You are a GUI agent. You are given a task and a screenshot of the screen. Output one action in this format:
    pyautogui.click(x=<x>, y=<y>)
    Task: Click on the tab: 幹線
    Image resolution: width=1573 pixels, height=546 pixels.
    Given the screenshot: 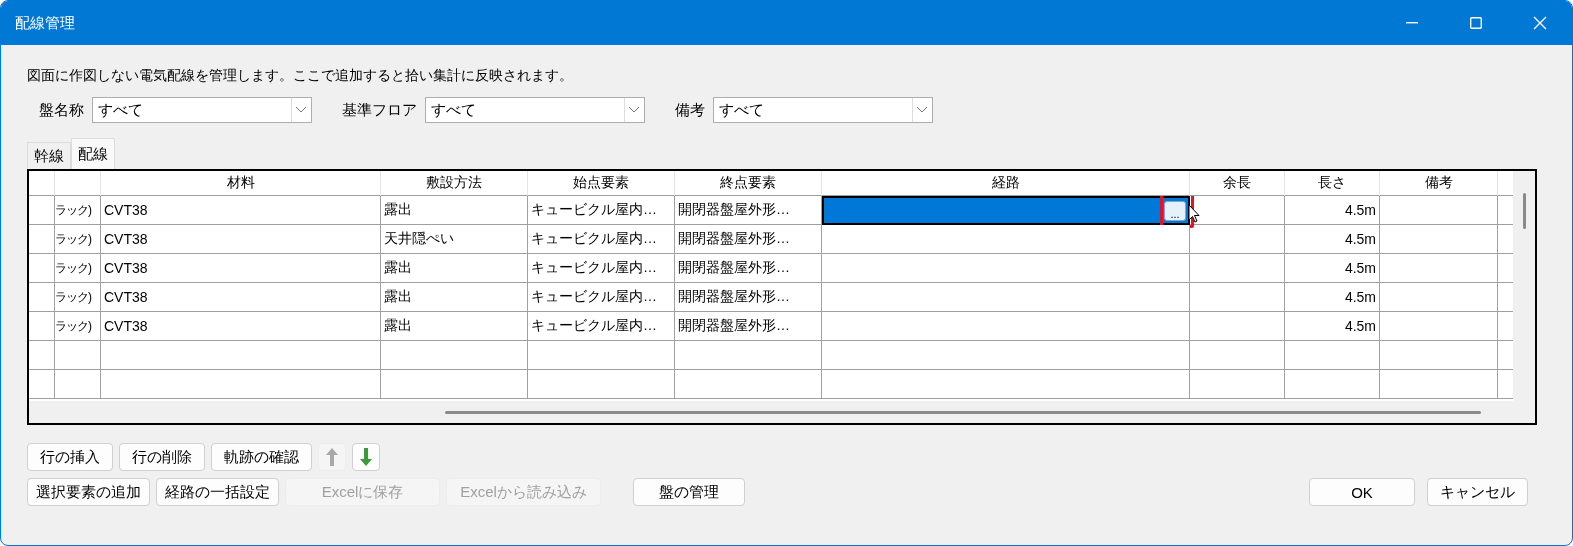 What is the action you would take?
    pyautogui.click(x=49, y=155)
    